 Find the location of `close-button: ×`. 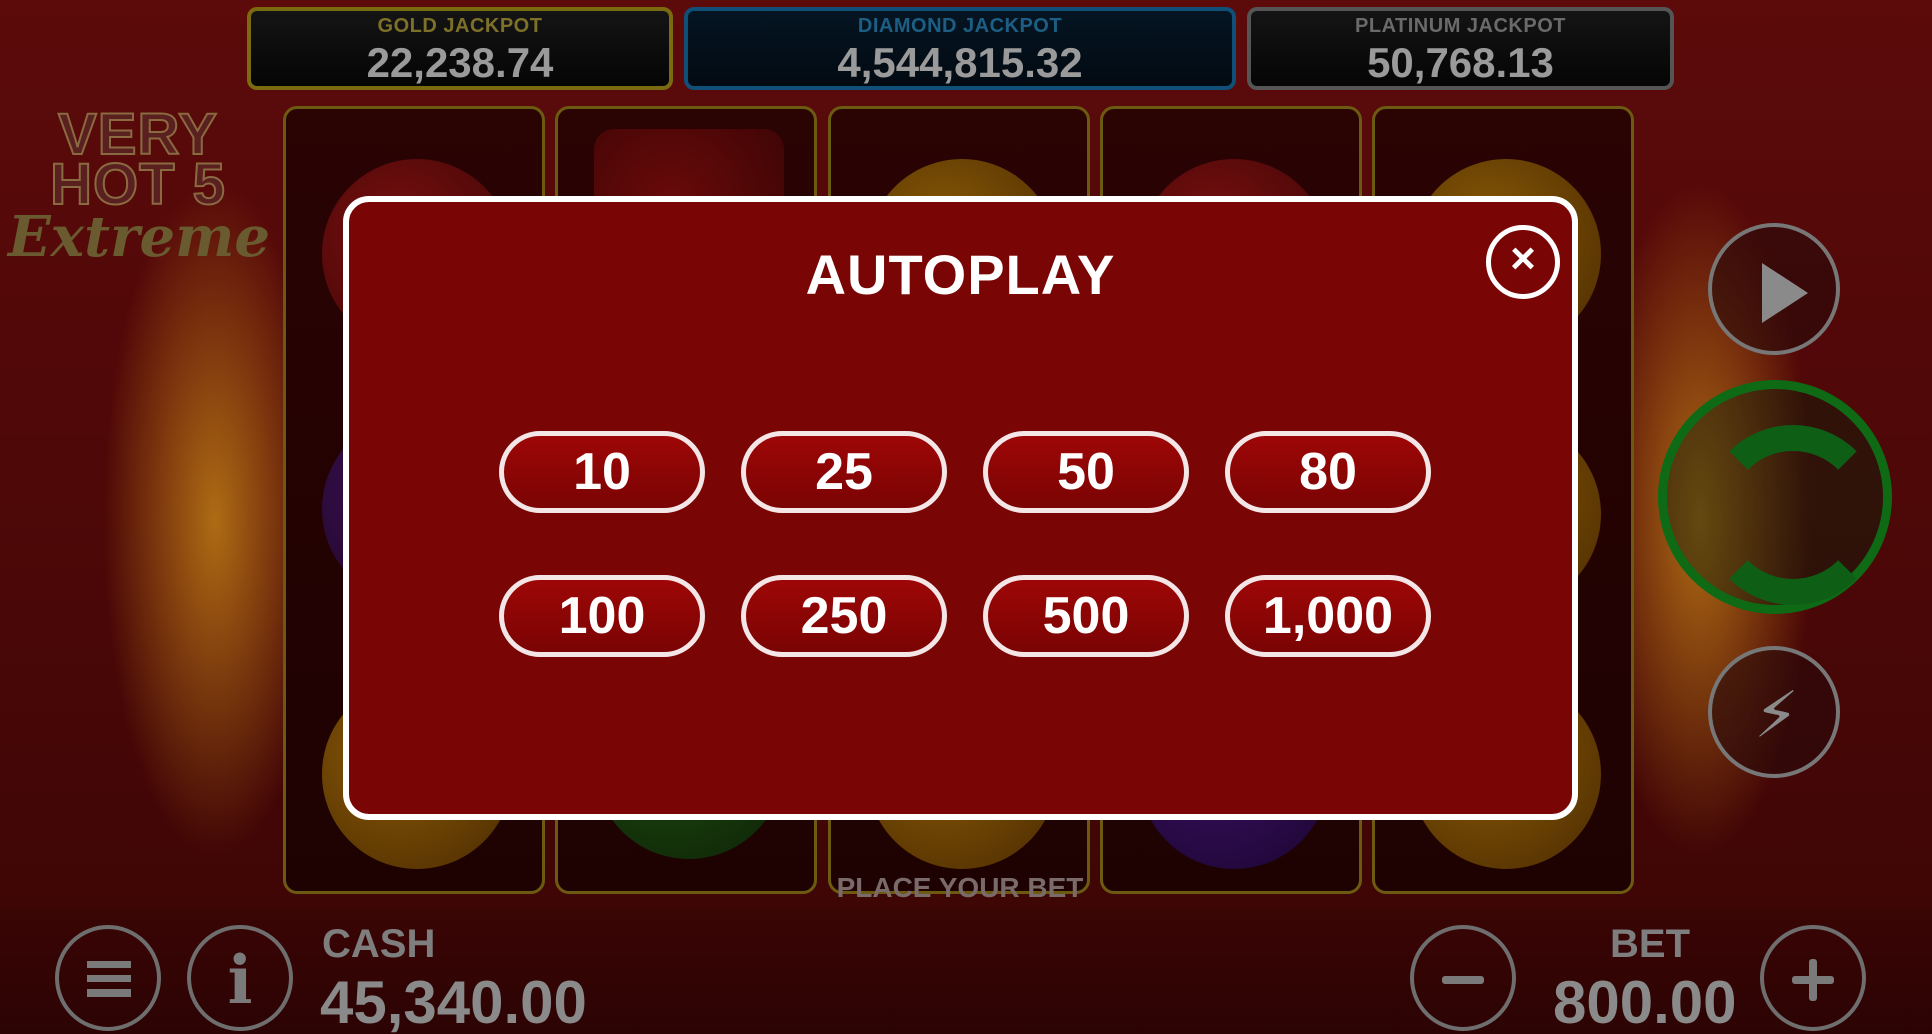

close-button: × is located at coordinates (1523, 262).